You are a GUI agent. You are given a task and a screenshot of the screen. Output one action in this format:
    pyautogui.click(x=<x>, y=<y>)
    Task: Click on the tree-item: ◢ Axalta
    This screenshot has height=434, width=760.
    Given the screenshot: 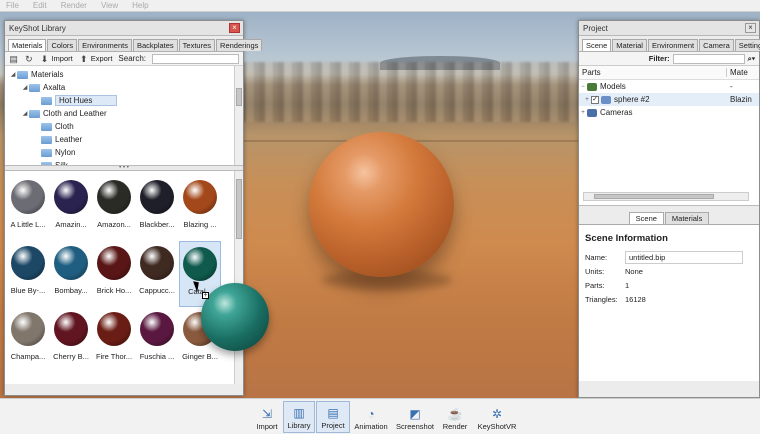 What is the action you would take?
    pyautogui.click(x=124, y=87)
    